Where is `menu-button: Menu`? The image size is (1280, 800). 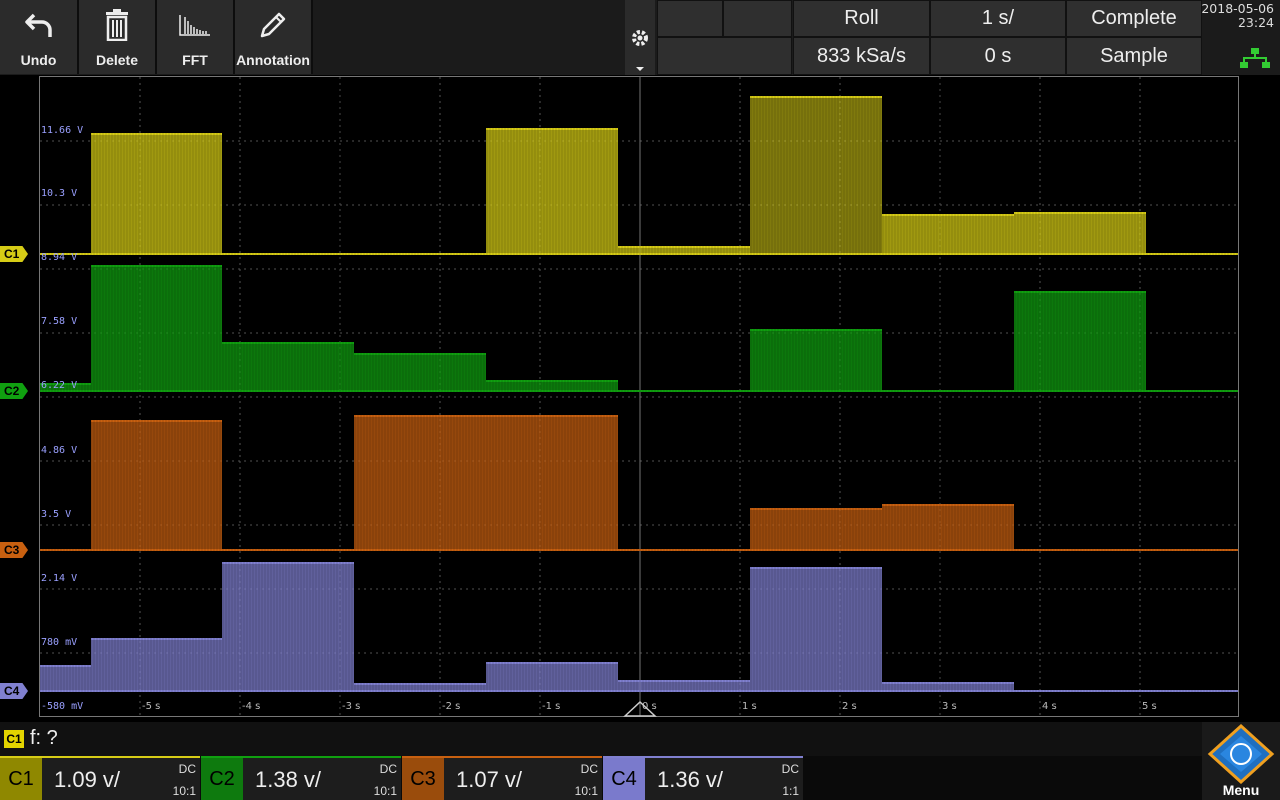 menu-button: Menu is located at coordinates (1241, 761).